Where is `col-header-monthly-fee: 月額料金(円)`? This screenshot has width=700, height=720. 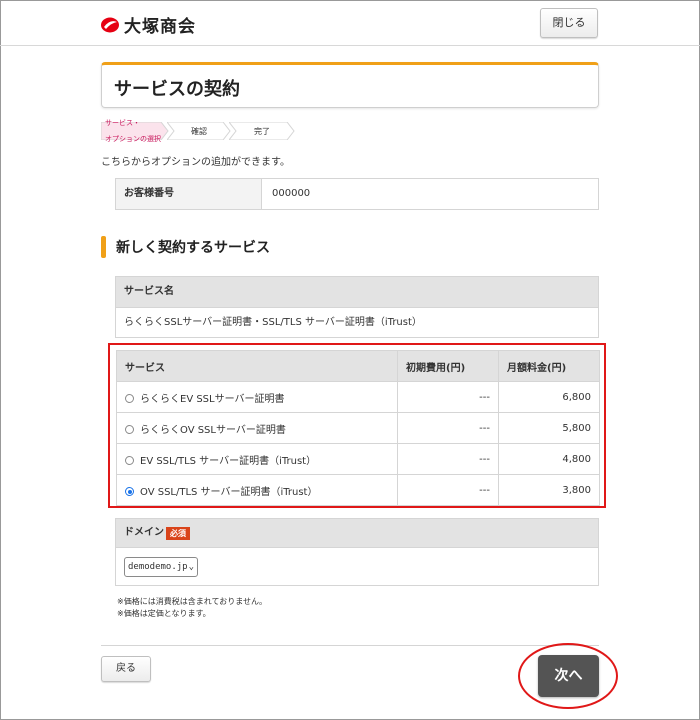 col-header-monthly-fee: 月額料金(円) is located at coordinates (549, 366).